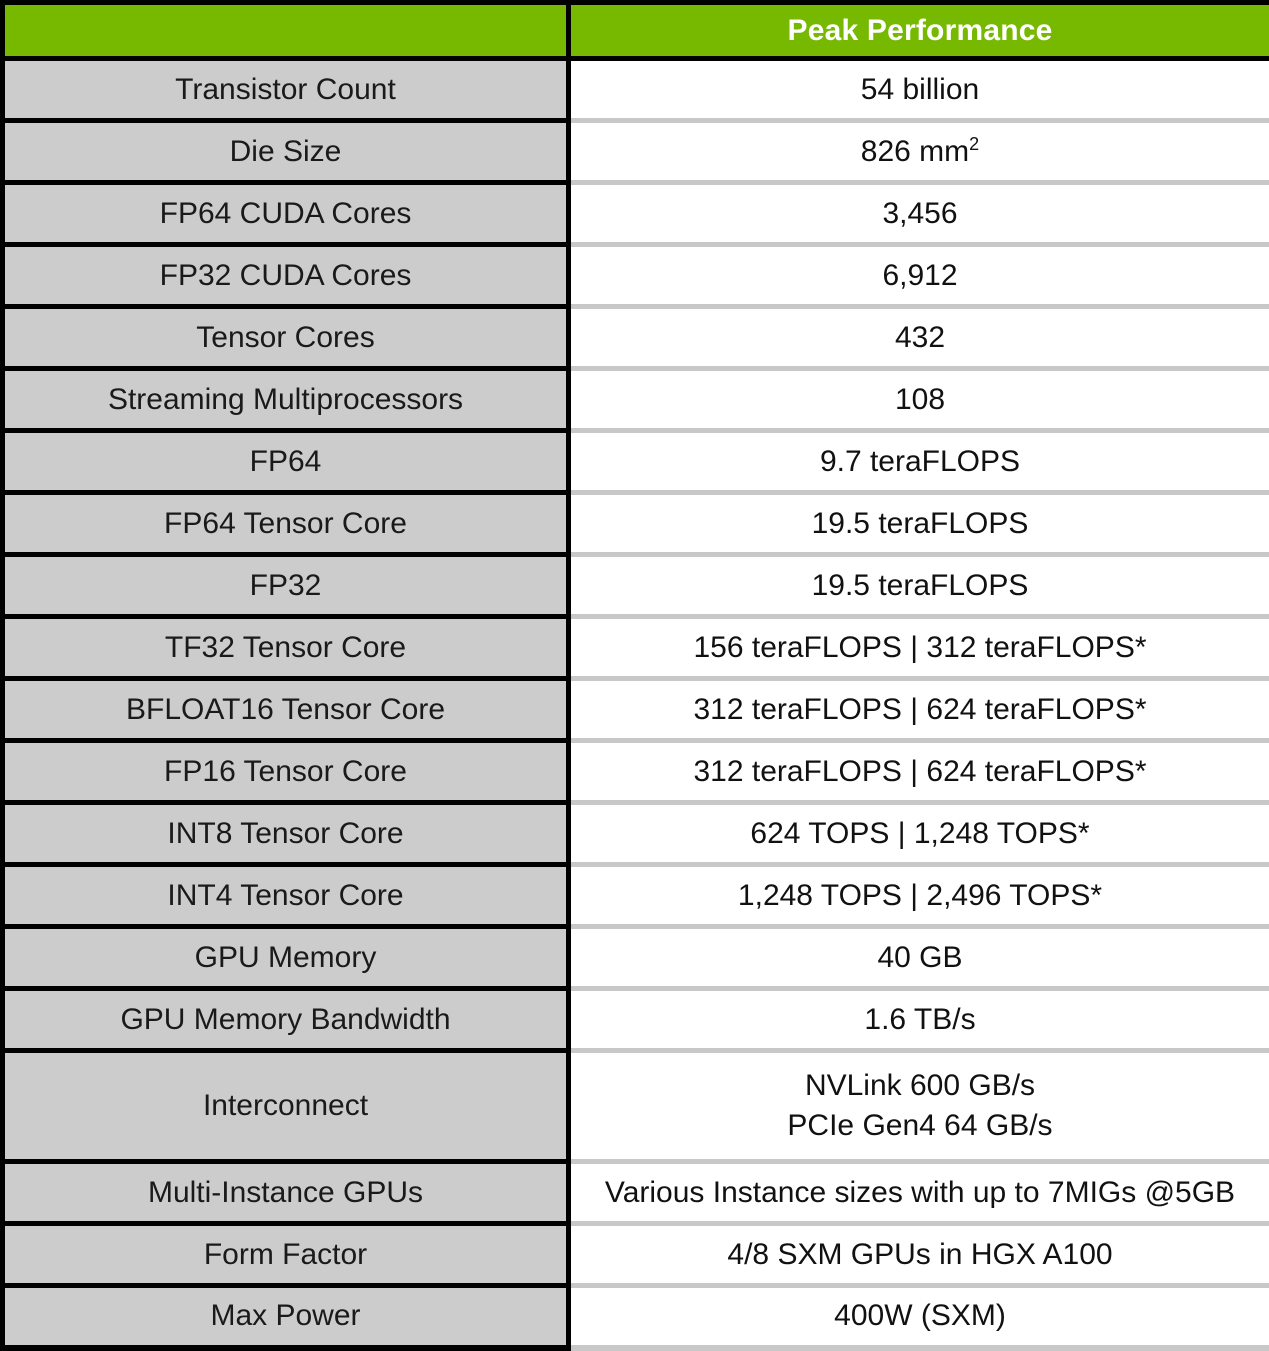  Describe the element at coordinates (919, 710) in the screenshot. I see `row-value-bfloat16-tensor-core: 312 teraFLOPS | 624 teraFLOPS*` at that location.